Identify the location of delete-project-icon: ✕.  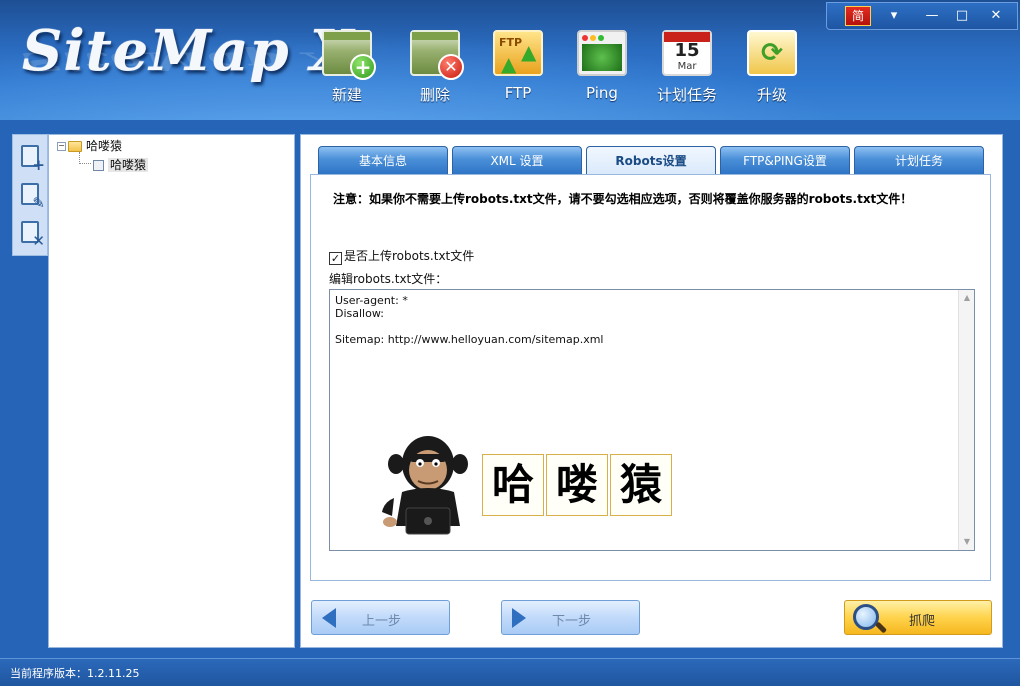
(437, 55).